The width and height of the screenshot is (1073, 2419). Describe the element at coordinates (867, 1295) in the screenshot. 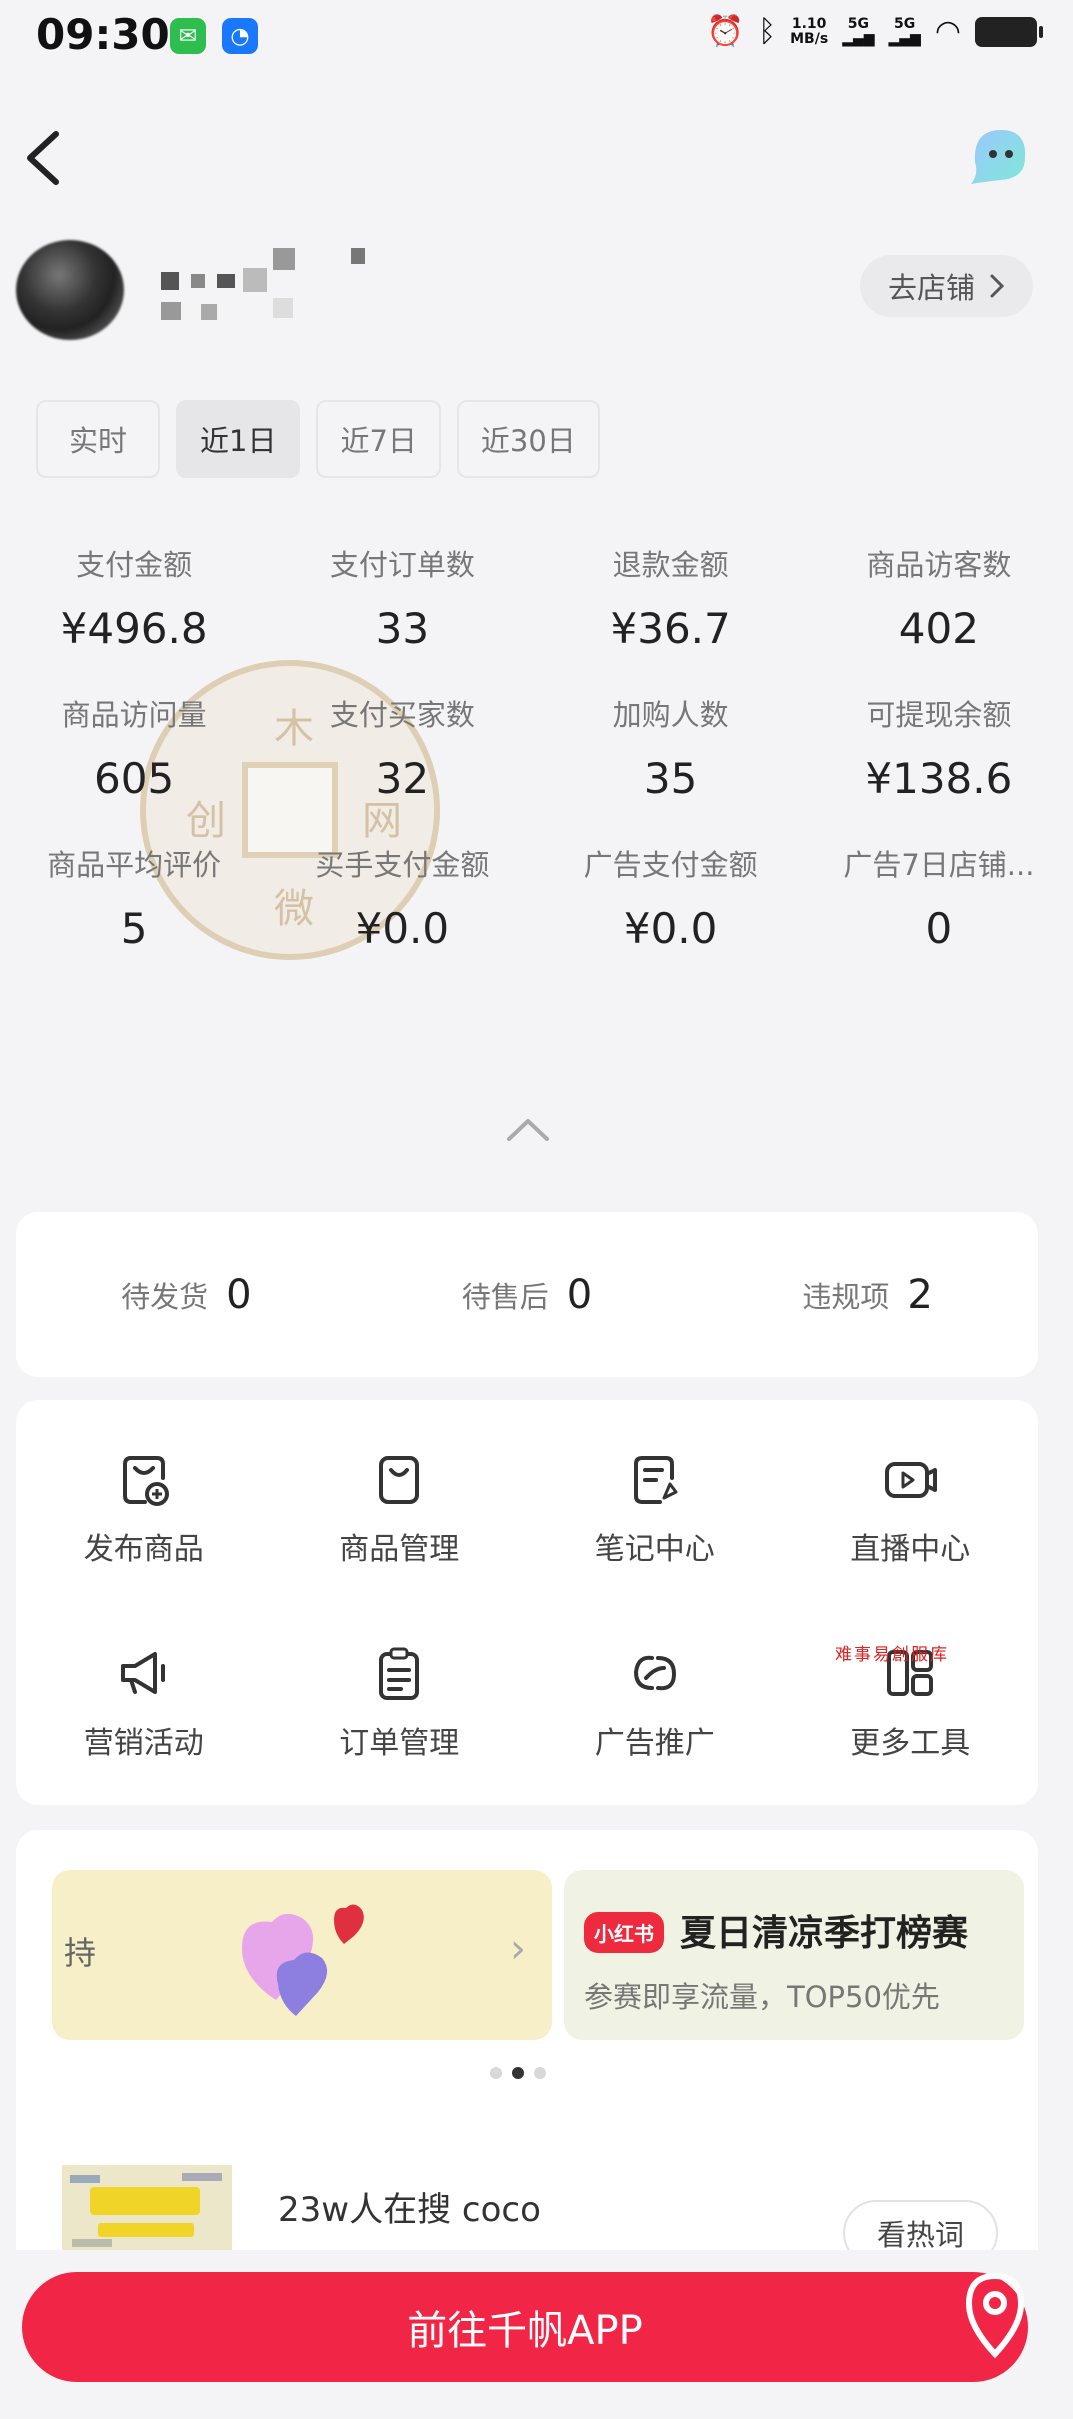

I see `violations: 违规项 2` at that location.